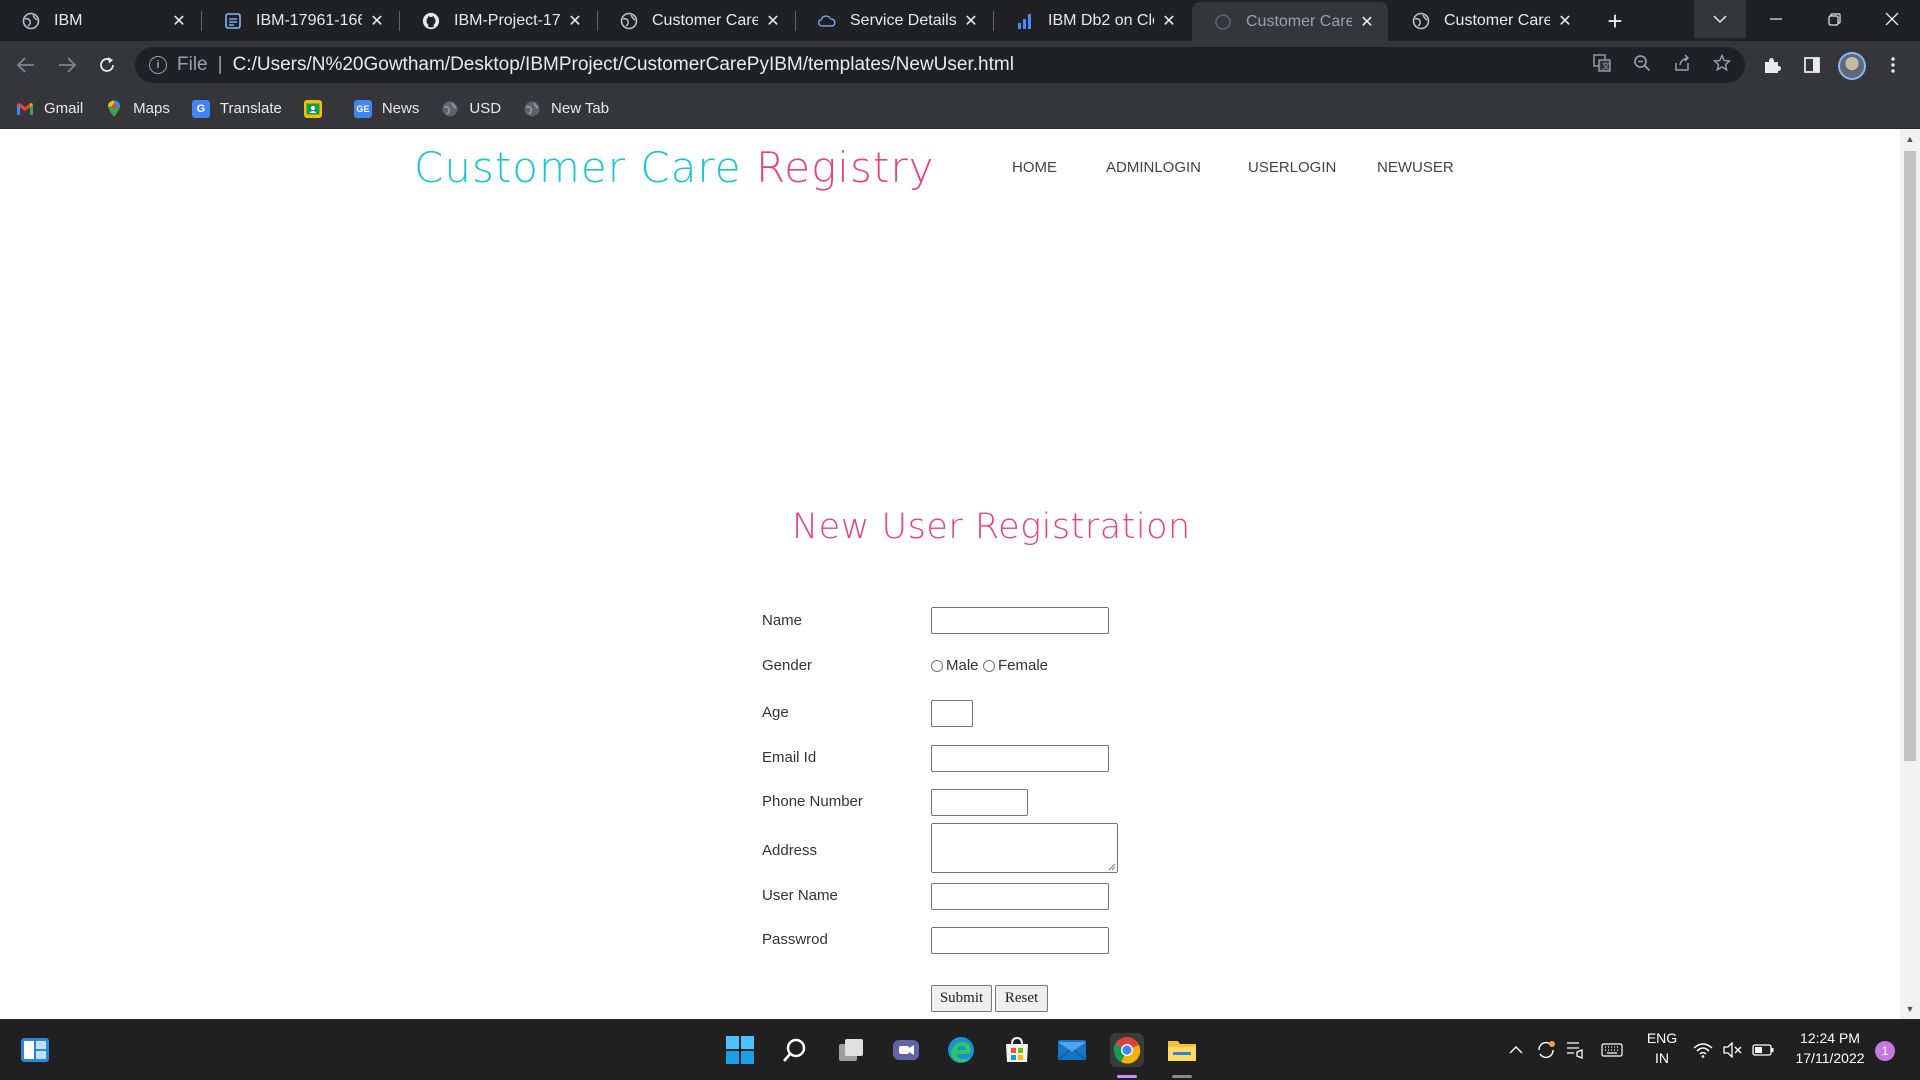 The width and height of the screenshot is (1920, 1080). What do you see at coordinates (989, 666) in the screenshot?
I see `gender-female-radio` at bounding box center [989, 666].